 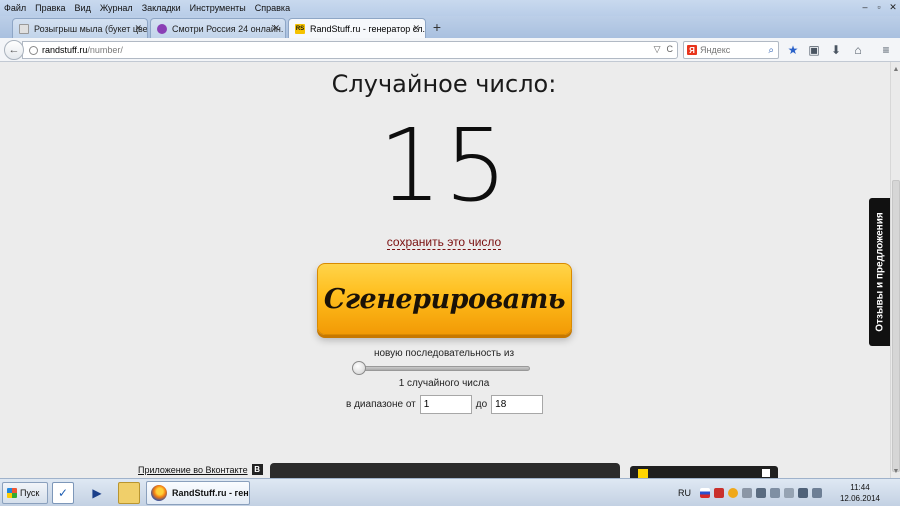 I want to click on scroll-down-icon: ▼, so click(x=896, y=471).